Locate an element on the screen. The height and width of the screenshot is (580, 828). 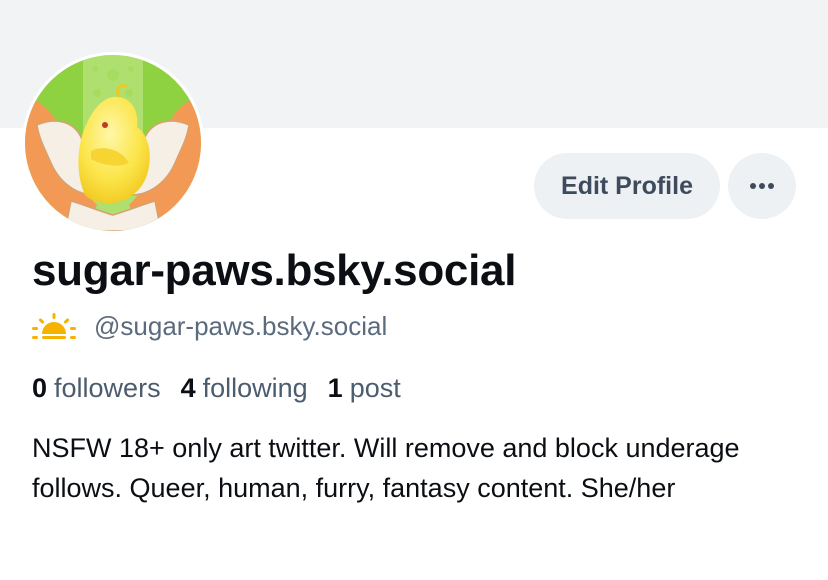
followers-label: followers is located at coordinates (107, 387).